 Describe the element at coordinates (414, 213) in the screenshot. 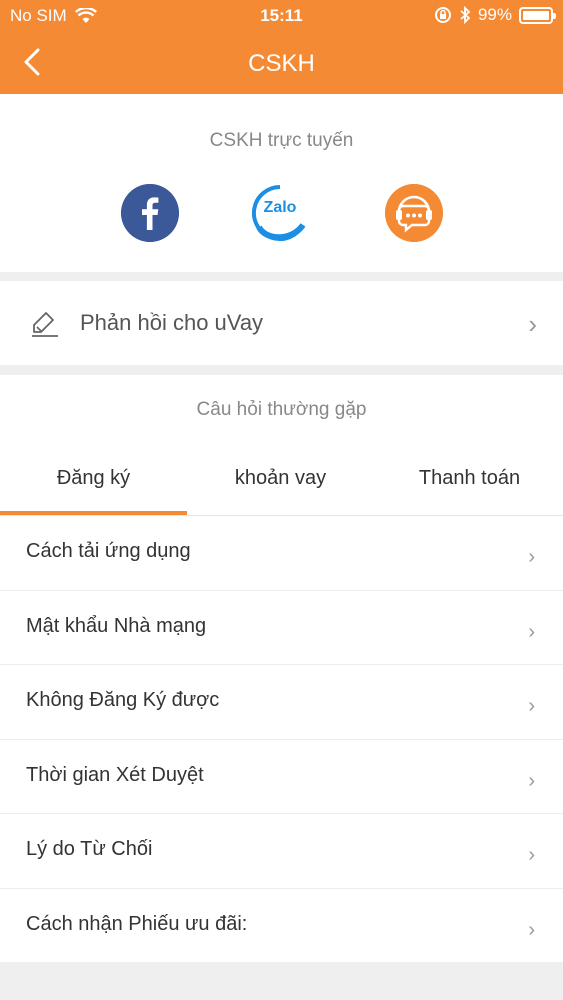

I see `support-chat-icon` at that location.